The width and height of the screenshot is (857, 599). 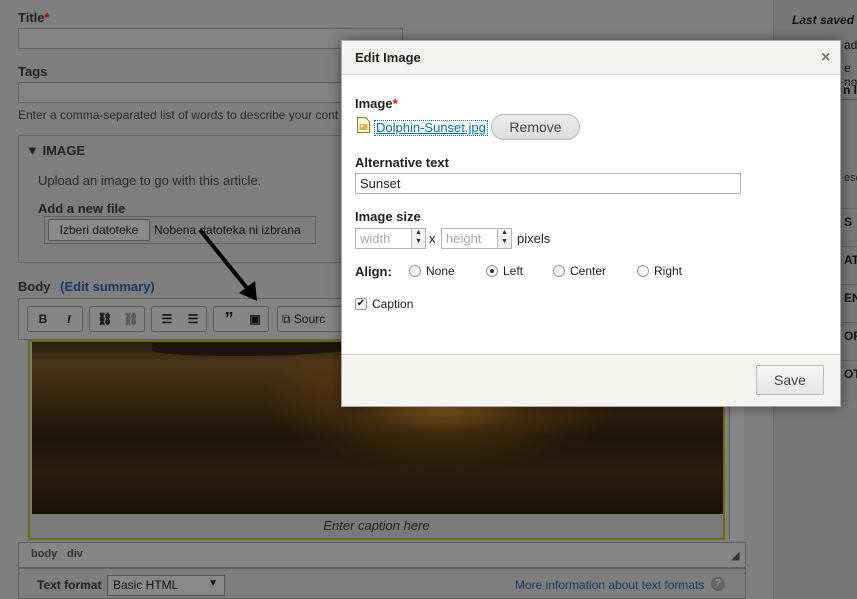 I want to click on toolbar-group-link: ⛓ ⛓, so click(x=117, y=319).